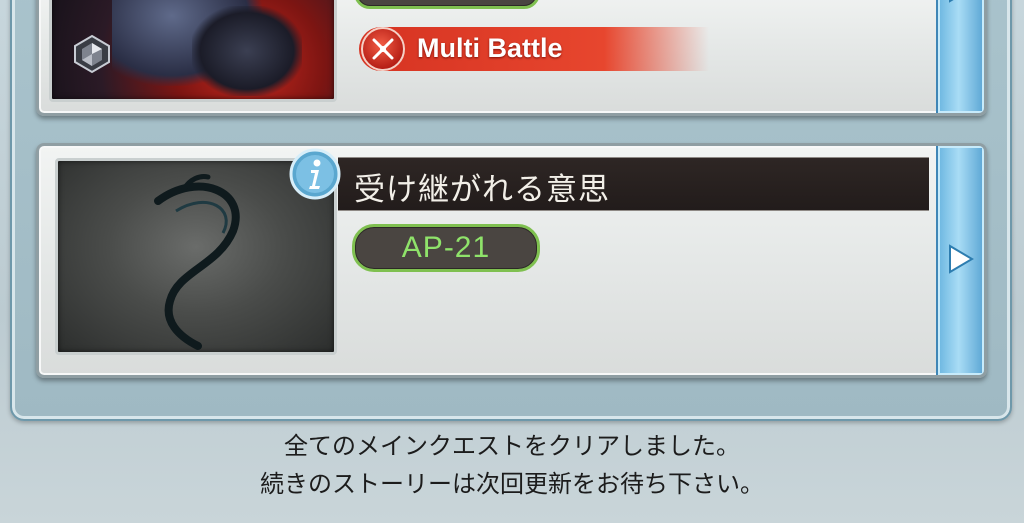 This screenshot has width=1024, height=523. What do you see at coordinates (383, 49) in the screenshot?
I see `crossed-swords-icon` at bounding box center [383, 49].